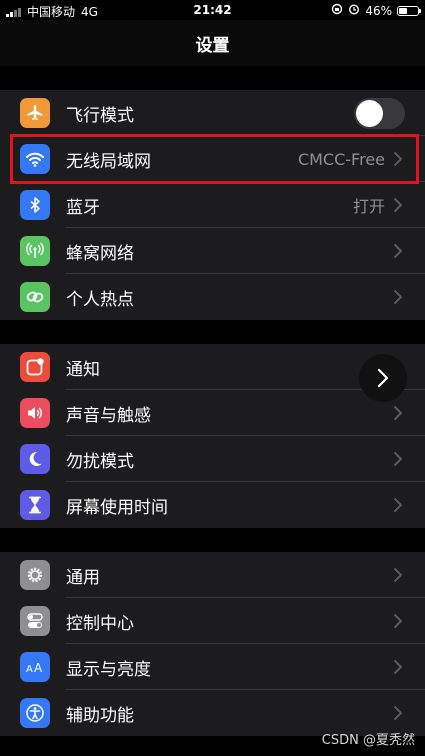 This screenshot has height=756, width=425. I want to click on bluetooth-icon, so click(35, 205).